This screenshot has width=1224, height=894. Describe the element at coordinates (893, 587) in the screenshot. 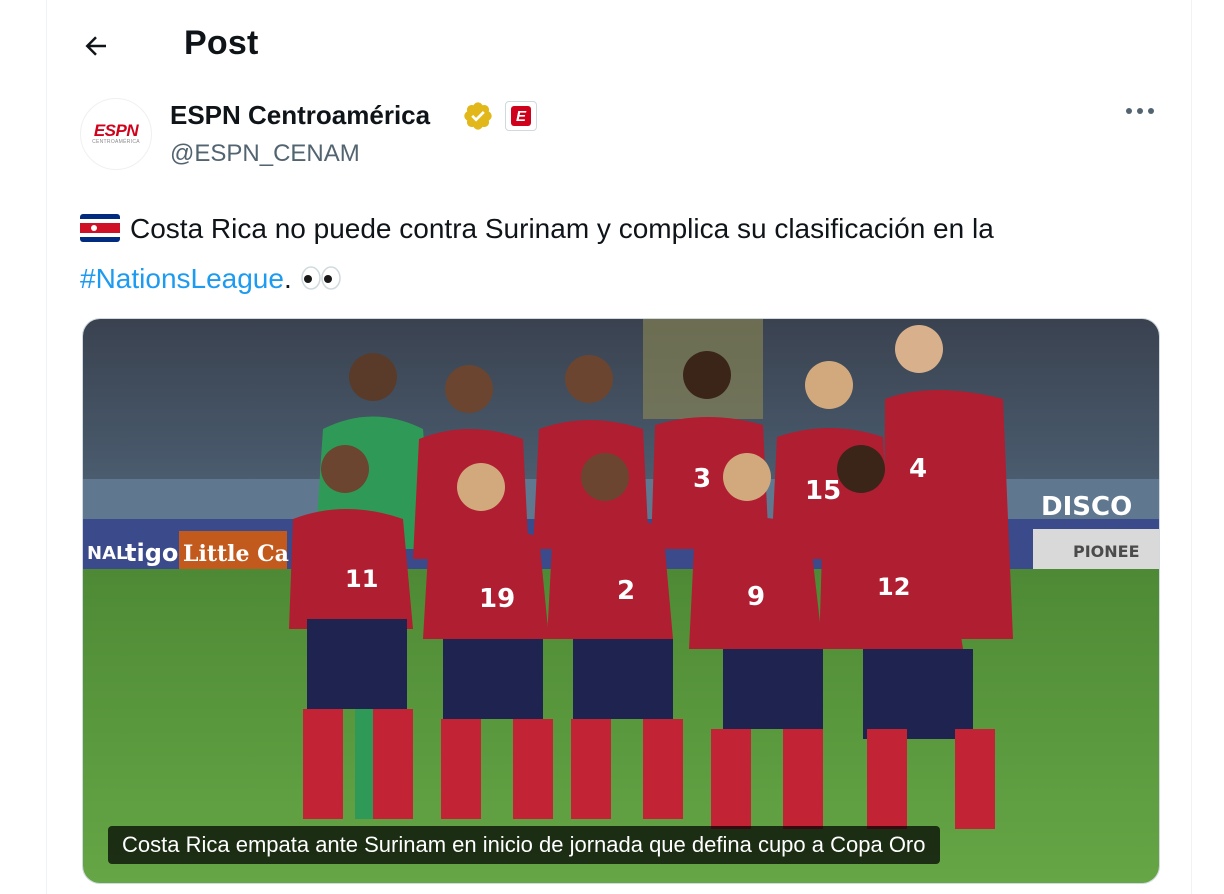

I see `jersey-number-12: 12` at that location.